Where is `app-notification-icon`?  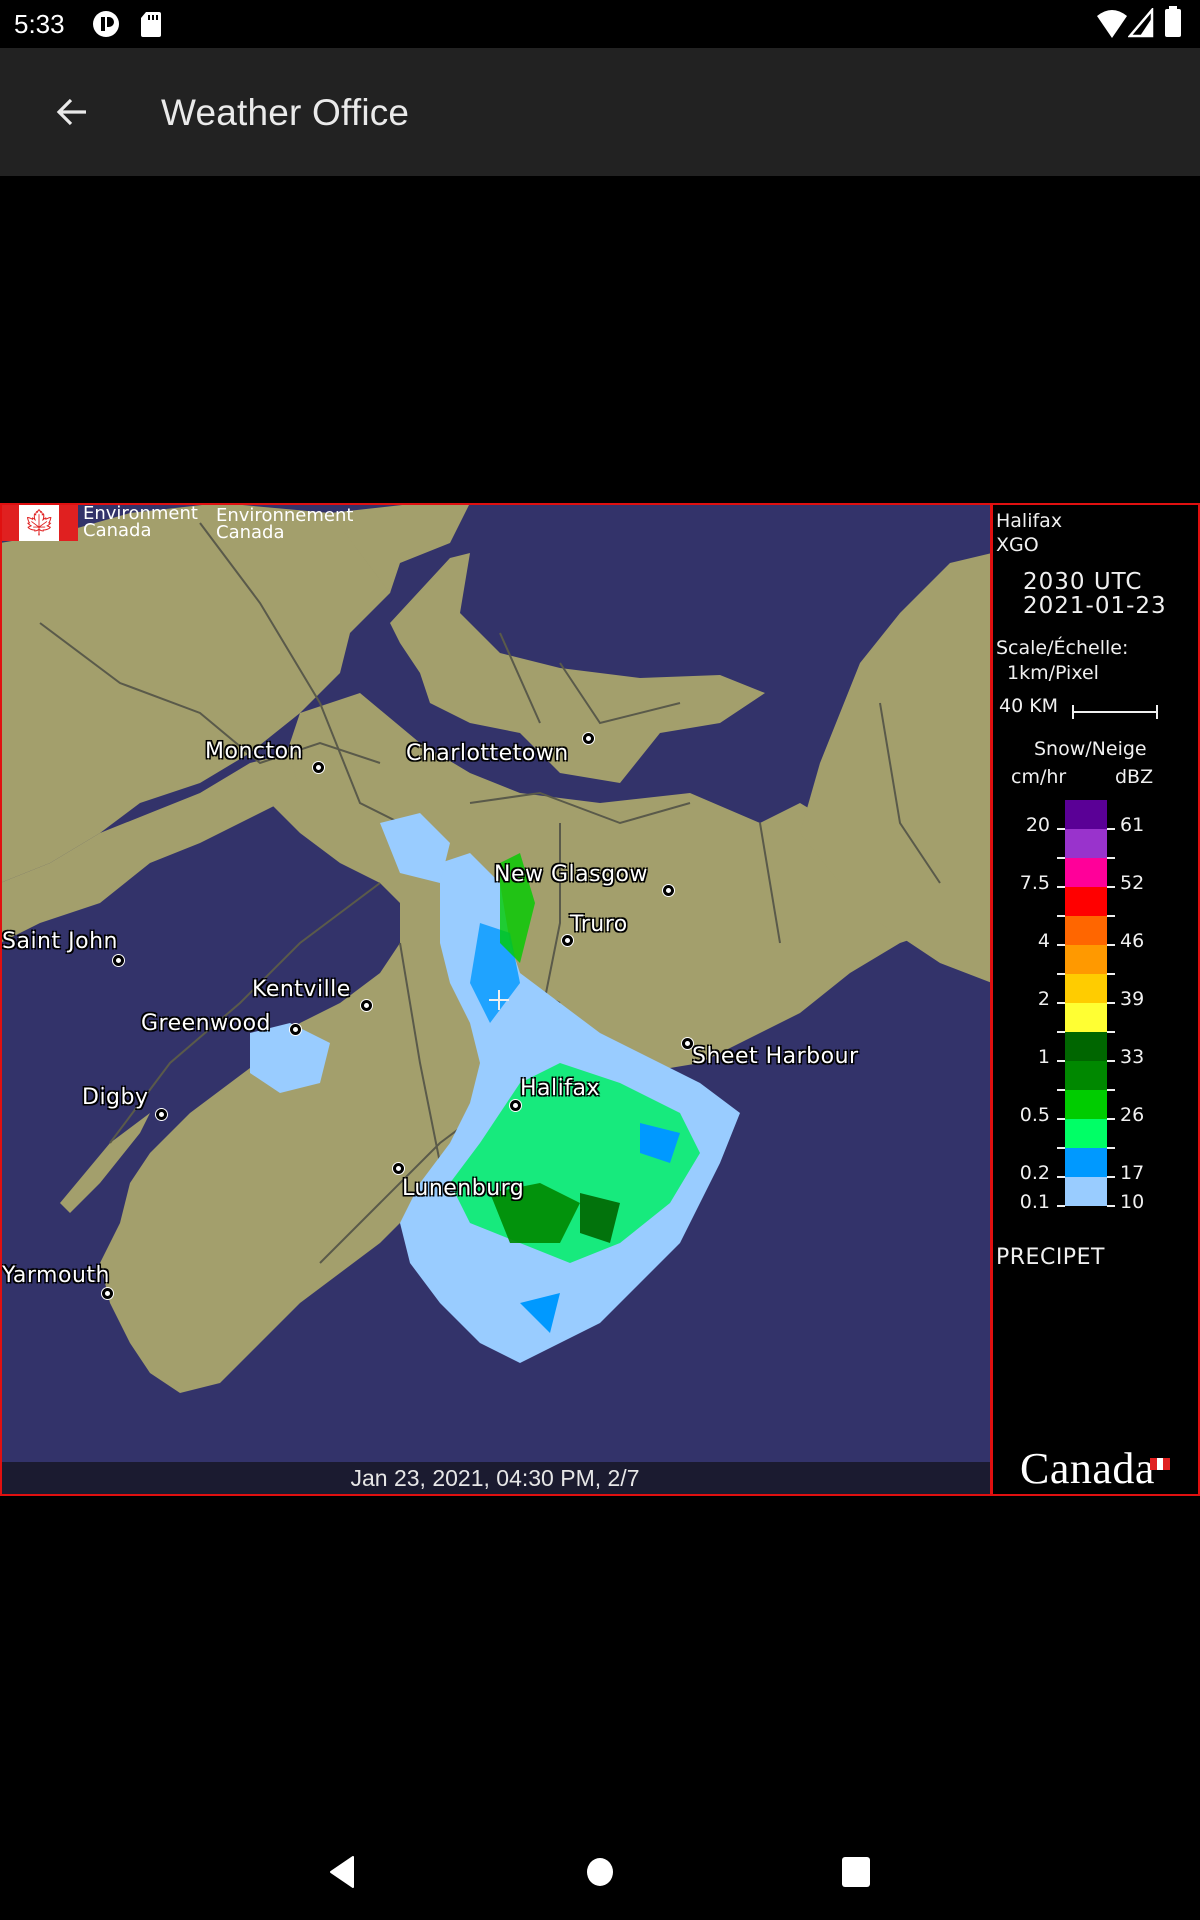 app-notification-icon is located at coordinates (106, 26).